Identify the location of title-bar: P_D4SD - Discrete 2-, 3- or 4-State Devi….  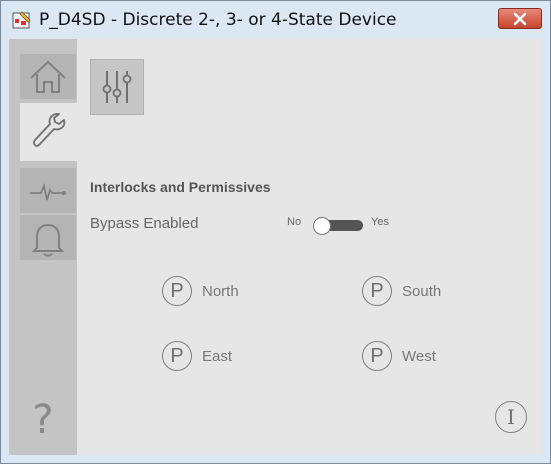
(275, 20).